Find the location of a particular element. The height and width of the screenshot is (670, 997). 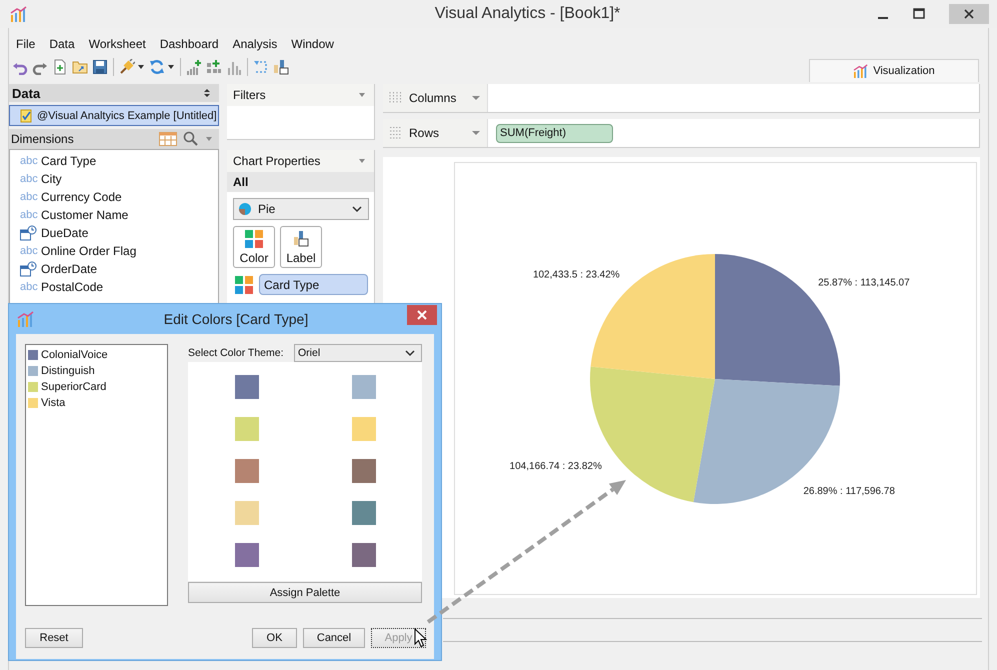

menu-item: Window is located at coordinates (312, 45).